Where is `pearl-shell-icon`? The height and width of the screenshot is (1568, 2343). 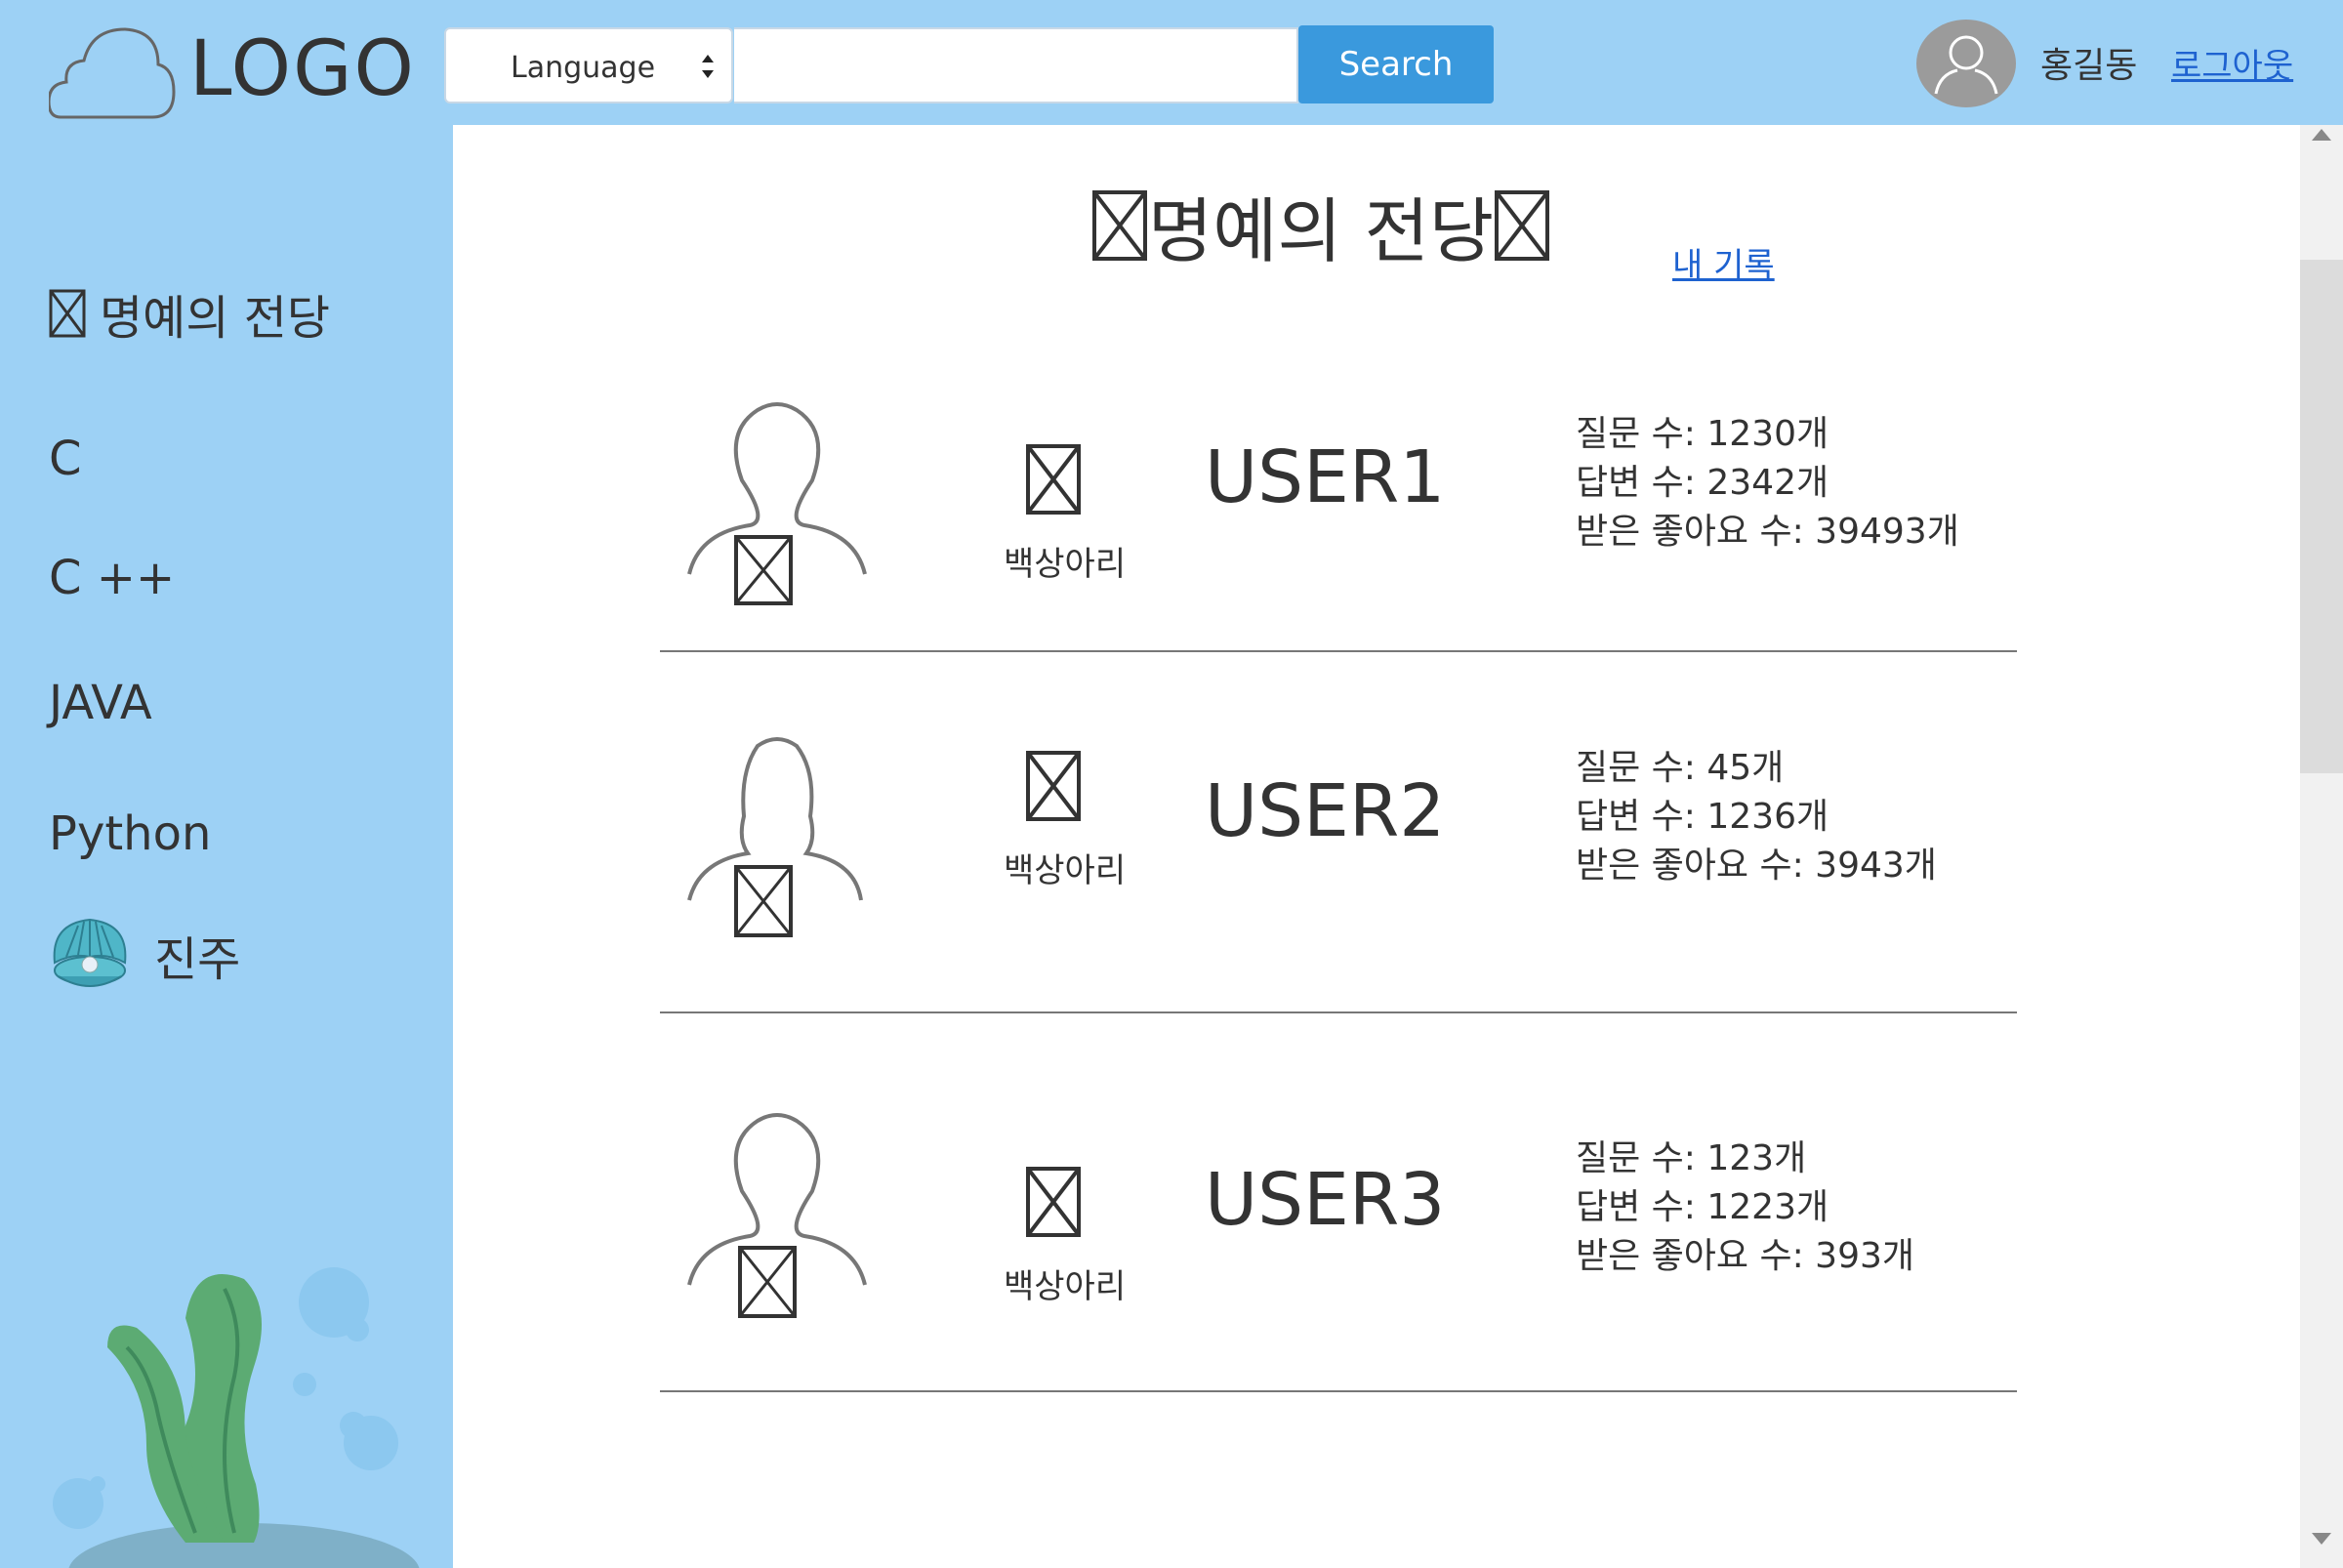
pearl-shell-icon is located at coordinates (90, 952).